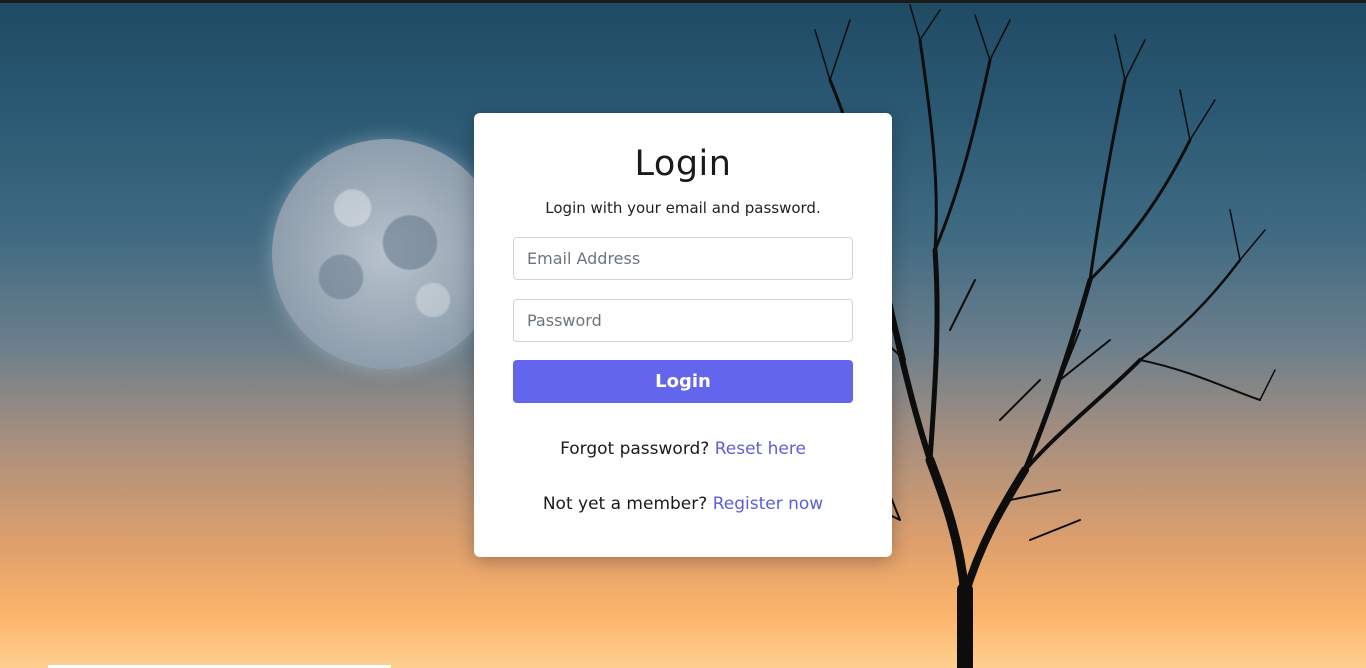 The width and height of the screenshot is (1366, 668). Describe the element at coordinates (683, 164) in the screenshot. I see `login-title: Login` at that location.